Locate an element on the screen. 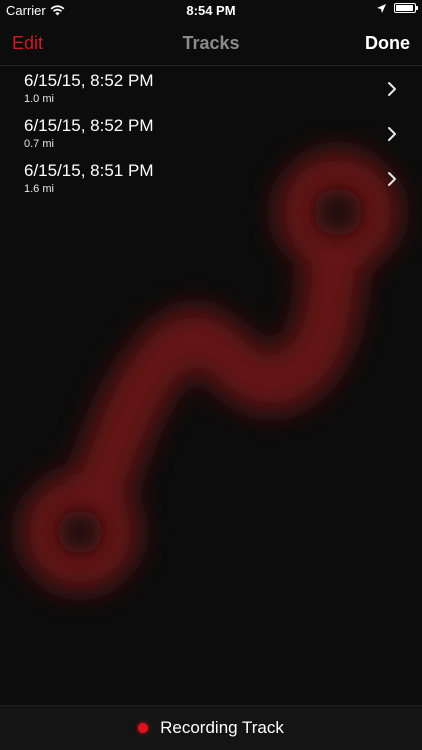  track-distance: 1.6 mi is located at coordinates (39, 189).